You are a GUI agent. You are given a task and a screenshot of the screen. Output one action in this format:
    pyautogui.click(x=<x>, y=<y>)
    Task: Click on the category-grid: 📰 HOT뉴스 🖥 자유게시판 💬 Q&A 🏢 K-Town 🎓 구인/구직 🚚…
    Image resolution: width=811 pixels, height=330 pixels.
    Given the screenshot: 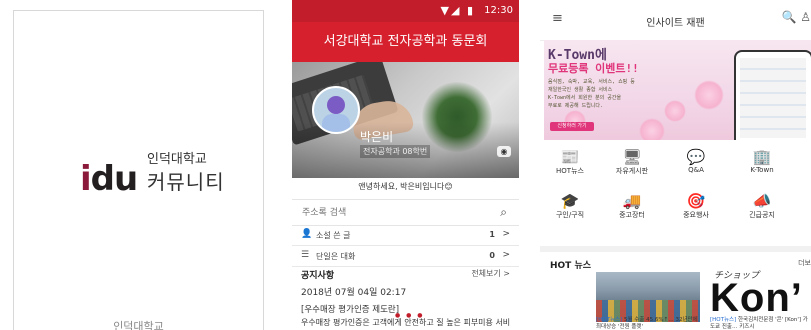 What is the action you would take?
    pyautogui.click(x=675, y=195)
    